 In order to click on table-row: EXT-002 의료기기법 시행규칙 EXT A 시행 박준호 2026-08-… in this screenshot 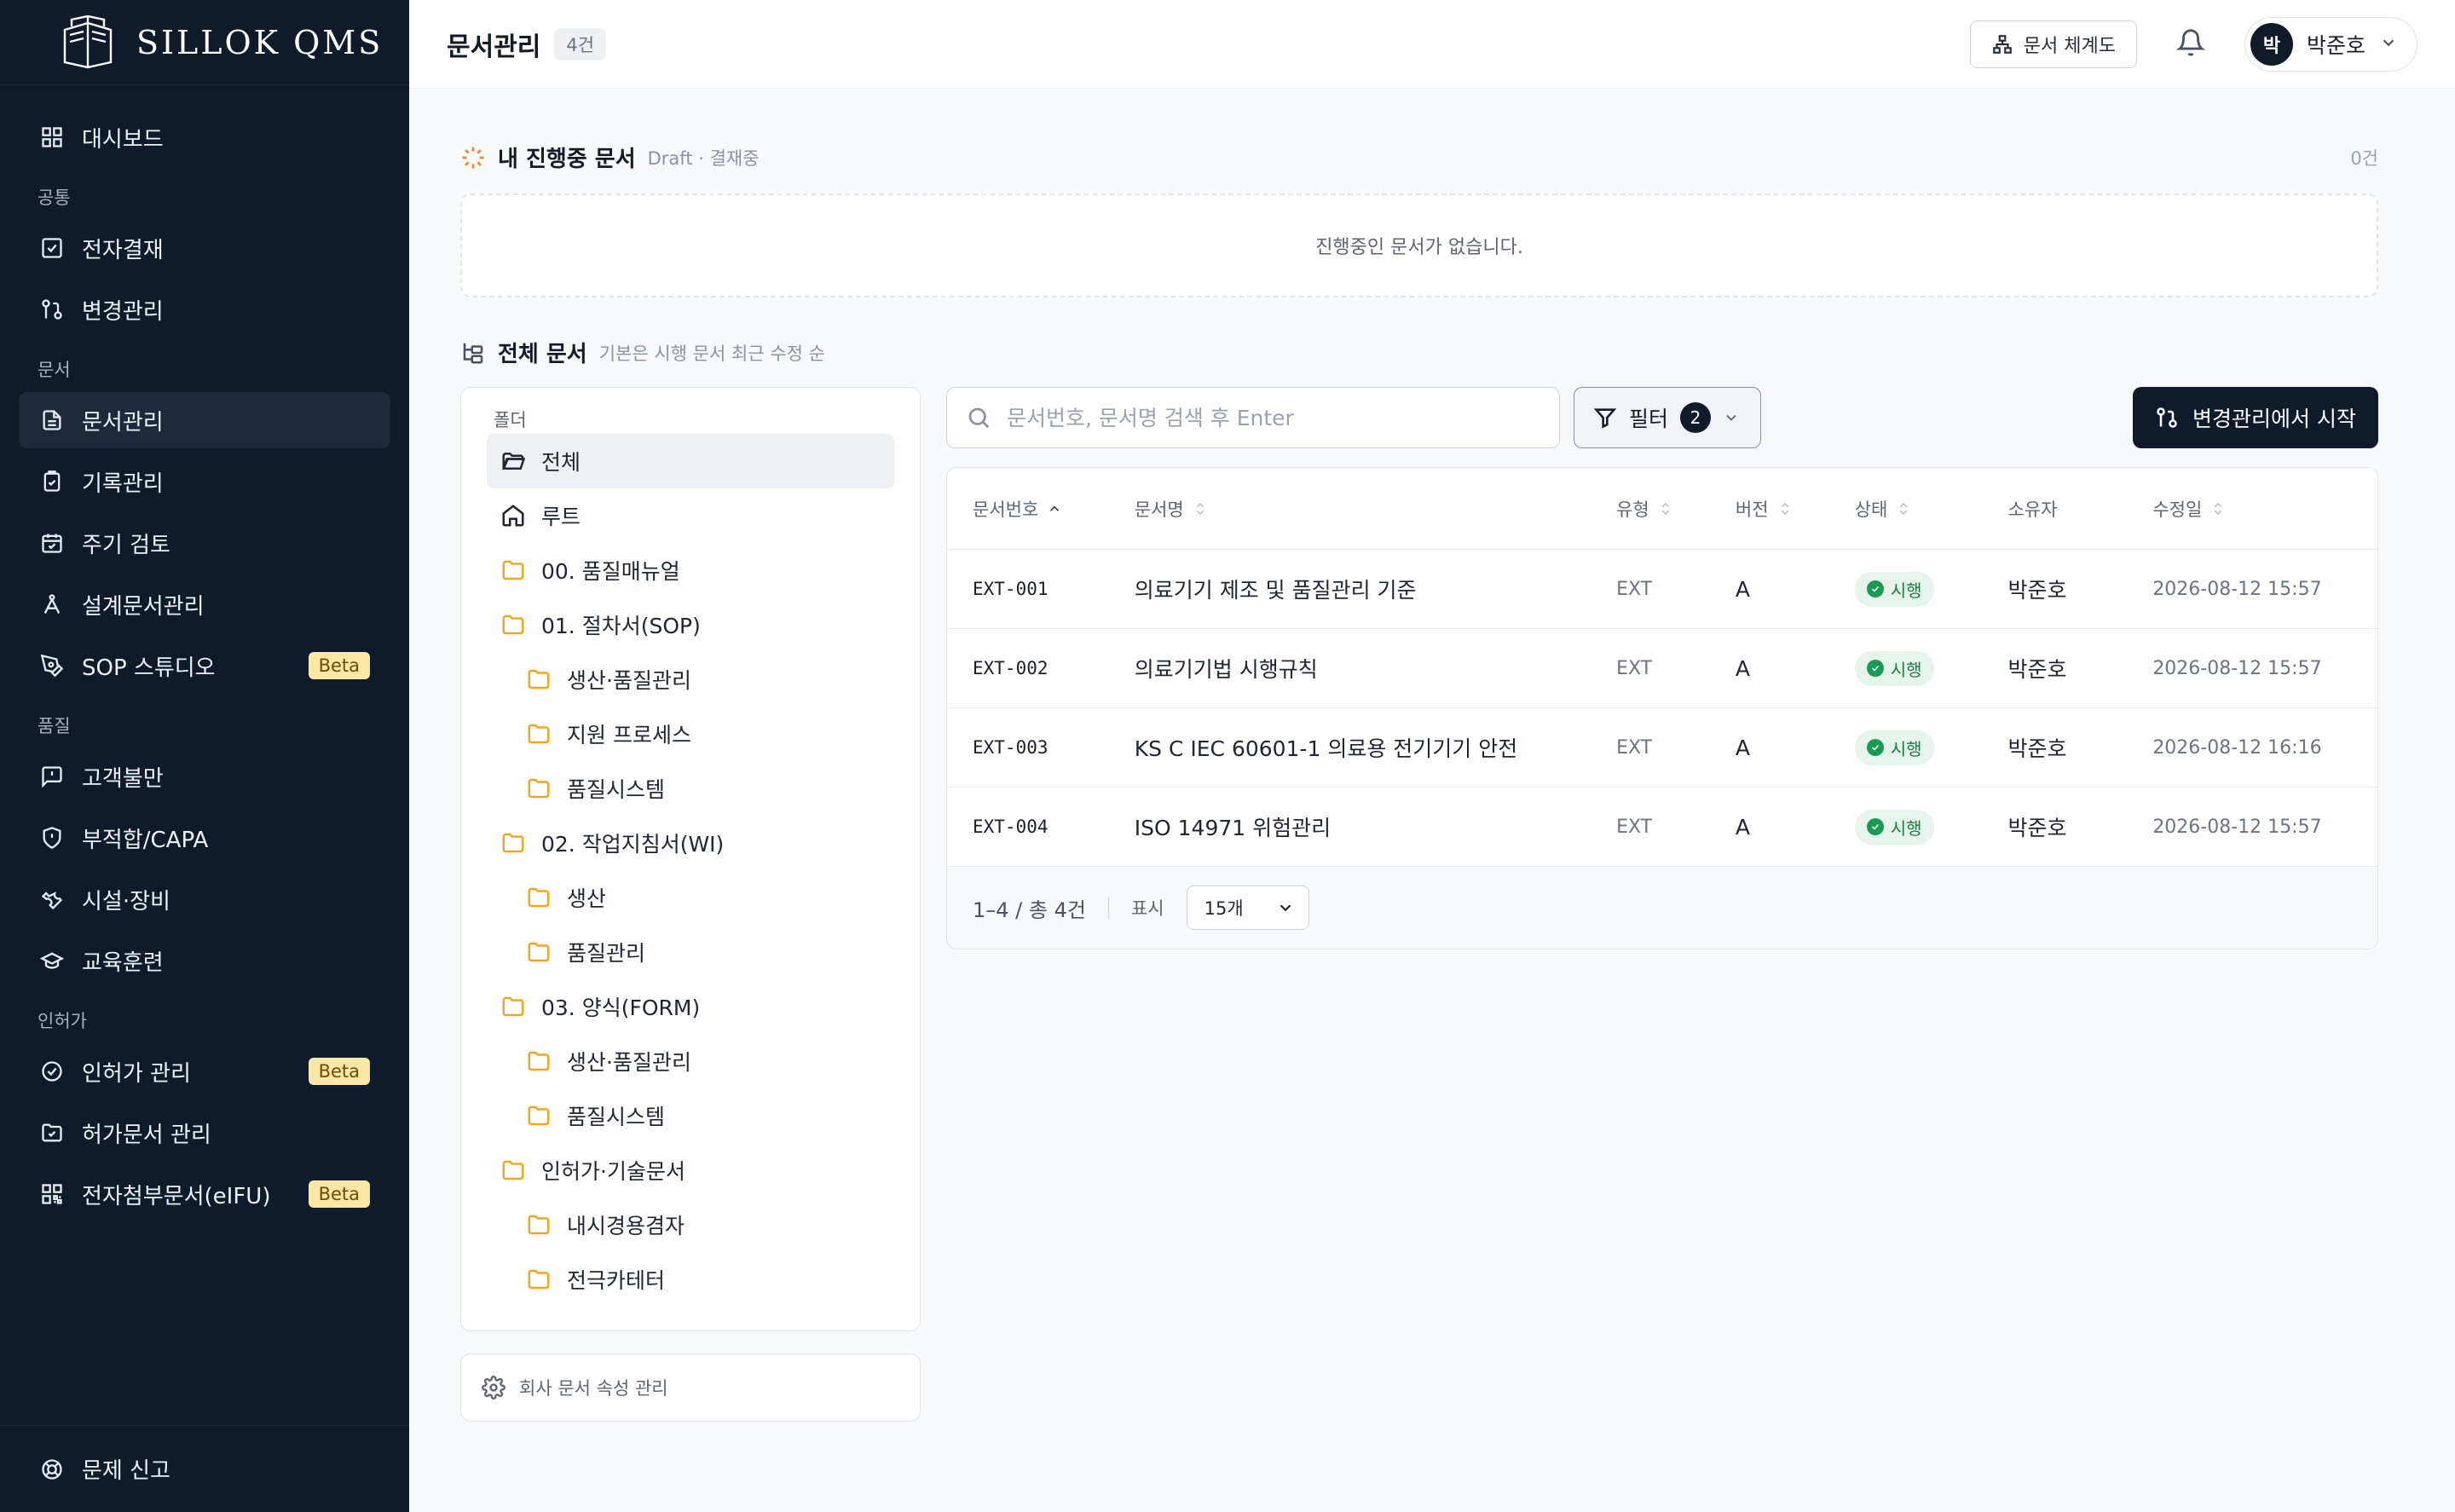, I will do `click(1662, 668)`.